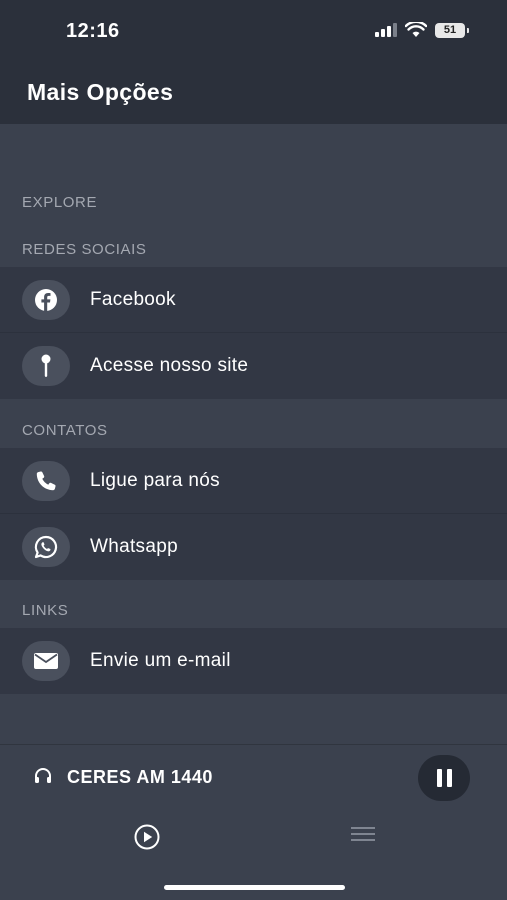  What do you see at coordinates (363, 836) in the screenshot?
I see `tab-menu-icon` at bounding box center [363, 836].